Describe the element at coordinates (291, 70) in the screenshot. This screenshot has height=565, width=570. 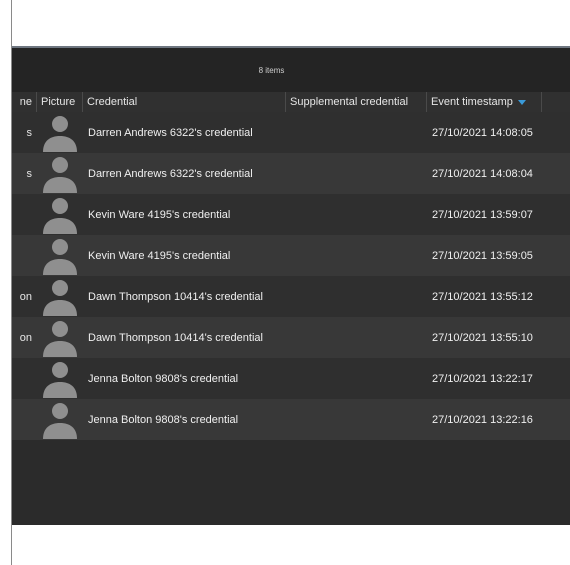
I see `item-count-bar: 8 items` at that location.